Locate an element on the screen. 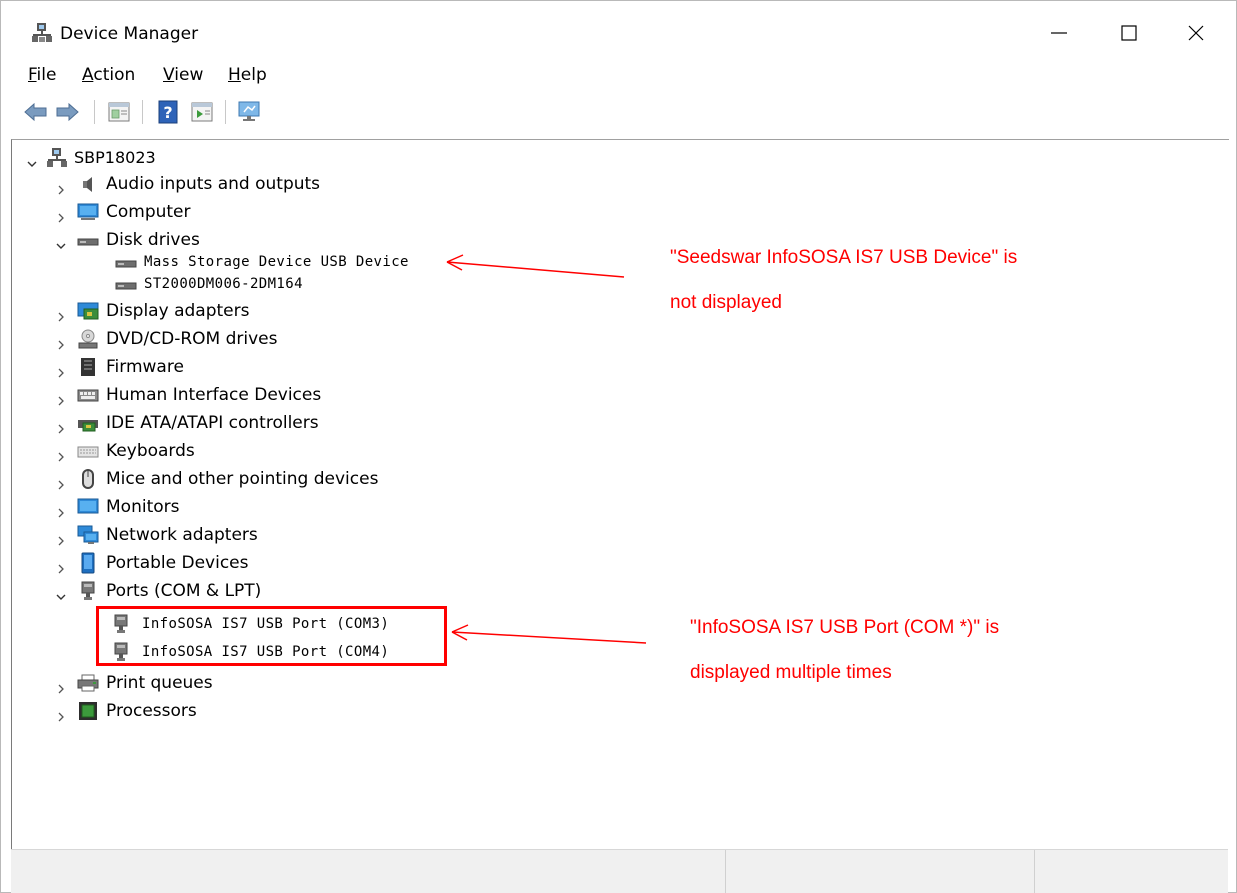 This screenshot has height=893, width=1237. port-highlight-box is located at coordinates (271, 636).